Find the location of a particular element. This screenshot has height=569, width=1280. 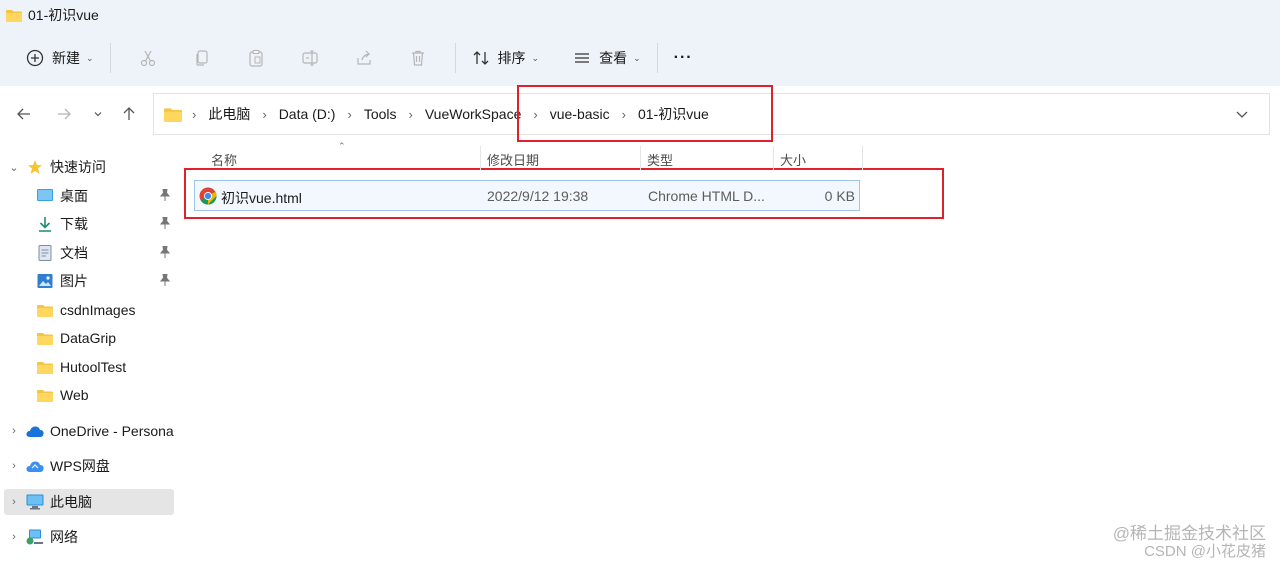

back-button is located at coordinates (24, 114).